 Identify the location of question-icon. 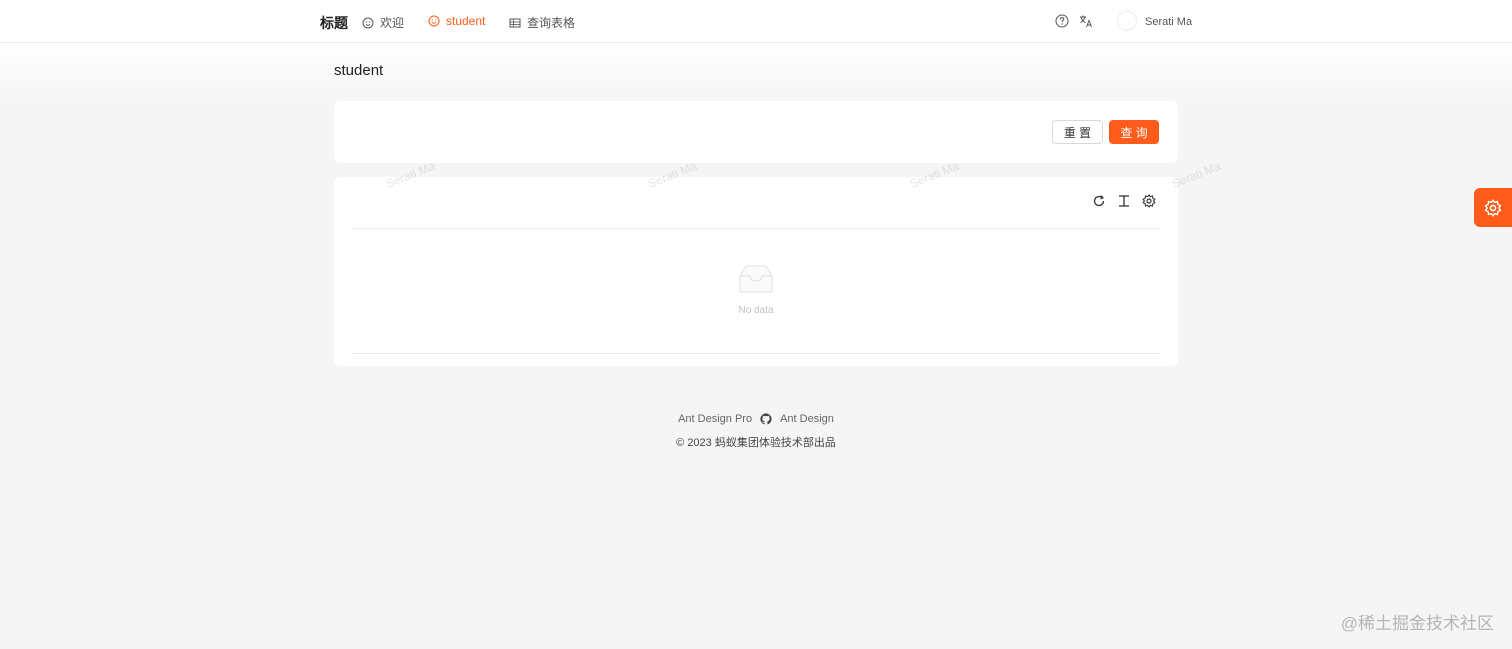
(1062, 21).